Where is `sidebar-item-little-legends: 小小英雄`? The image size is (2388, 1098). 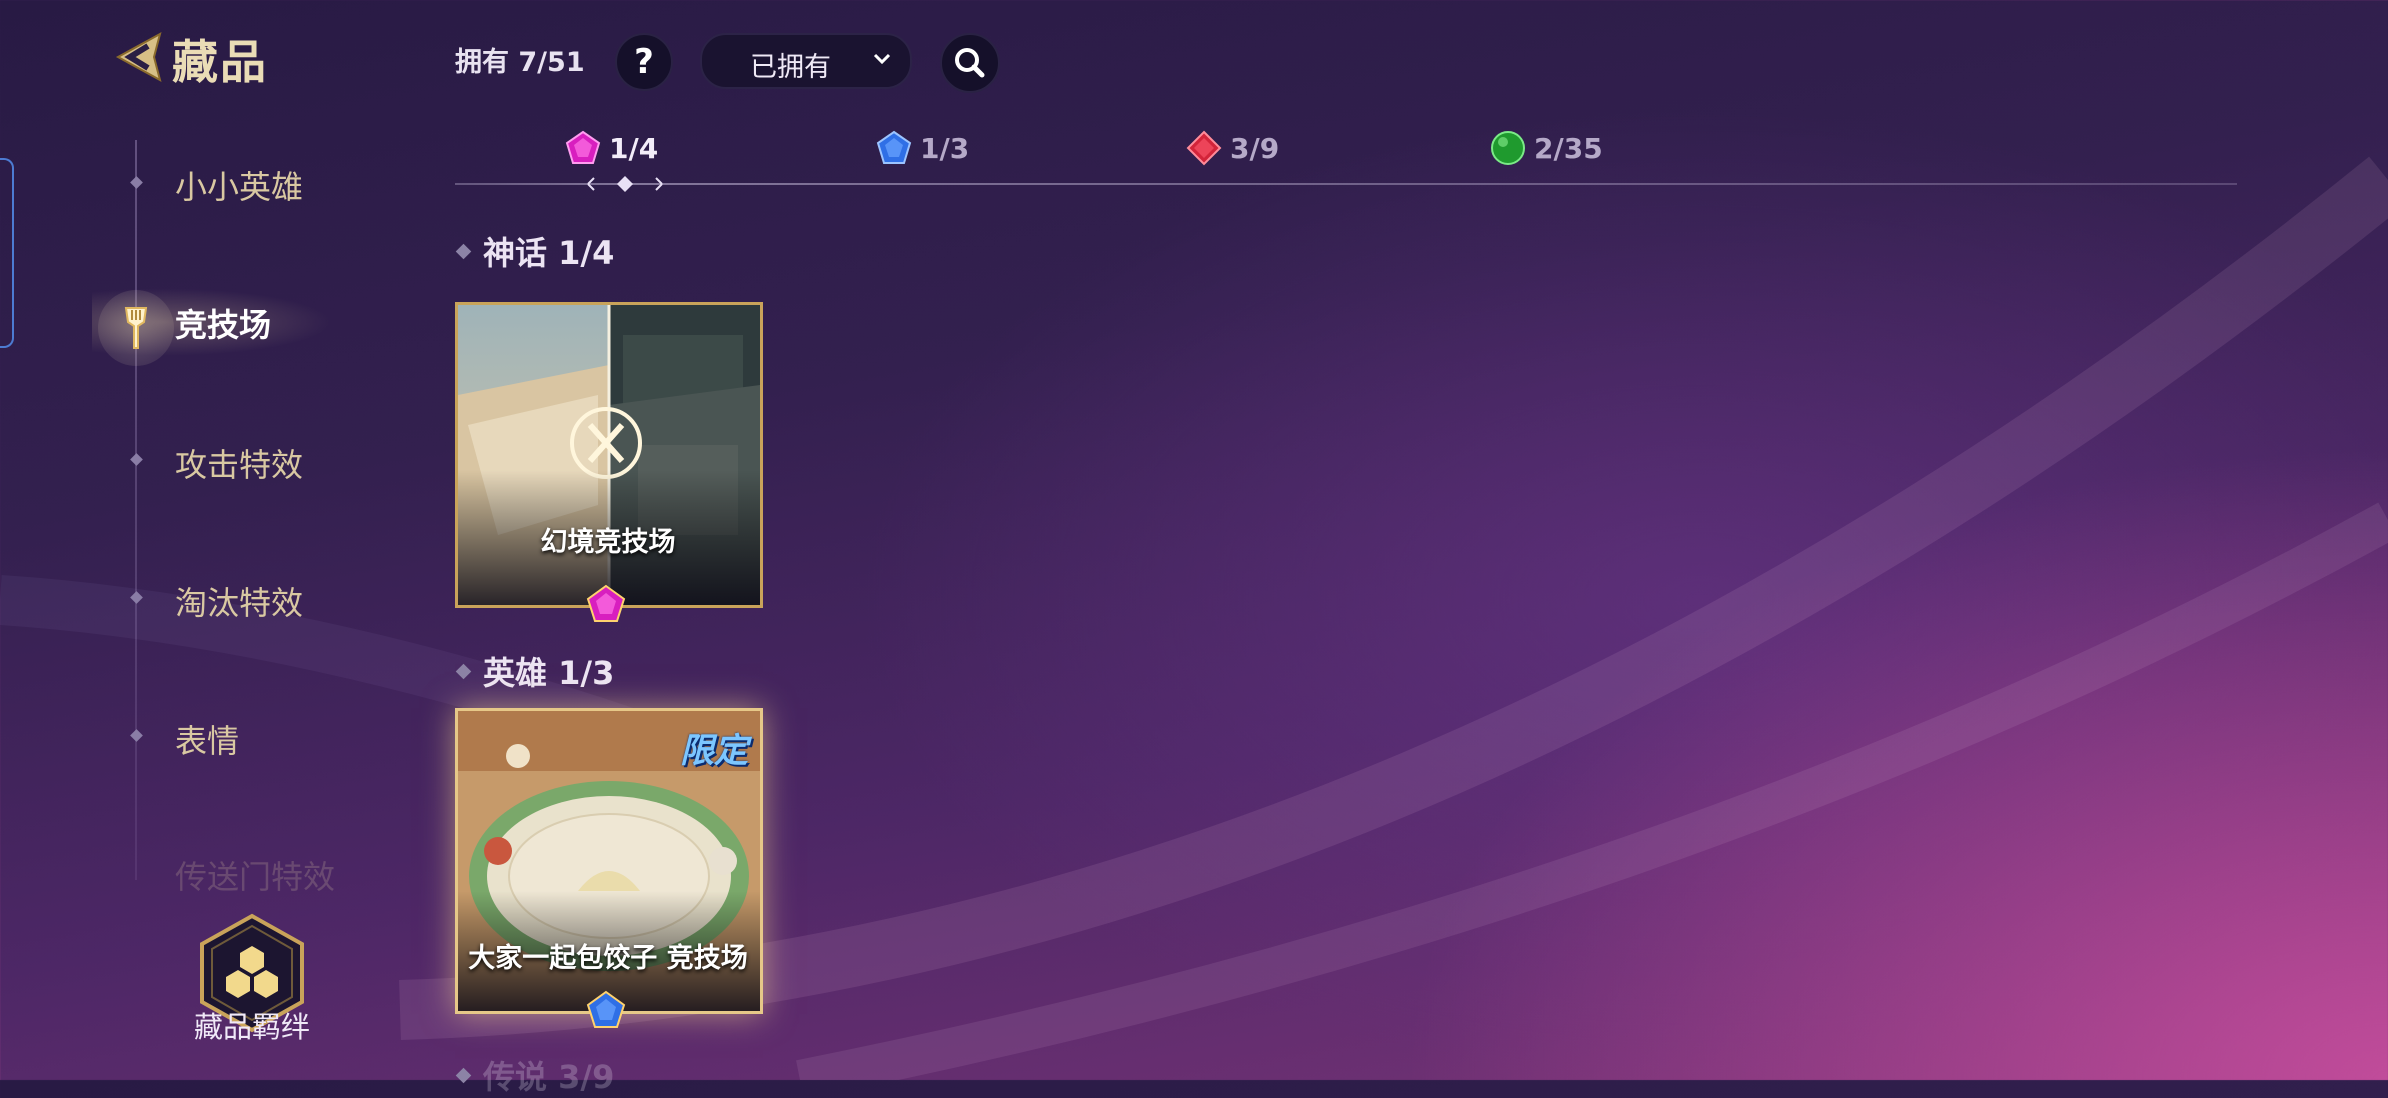
sidebar-item-little-legends: 小小英雄 is located at coordinates (239, 185).